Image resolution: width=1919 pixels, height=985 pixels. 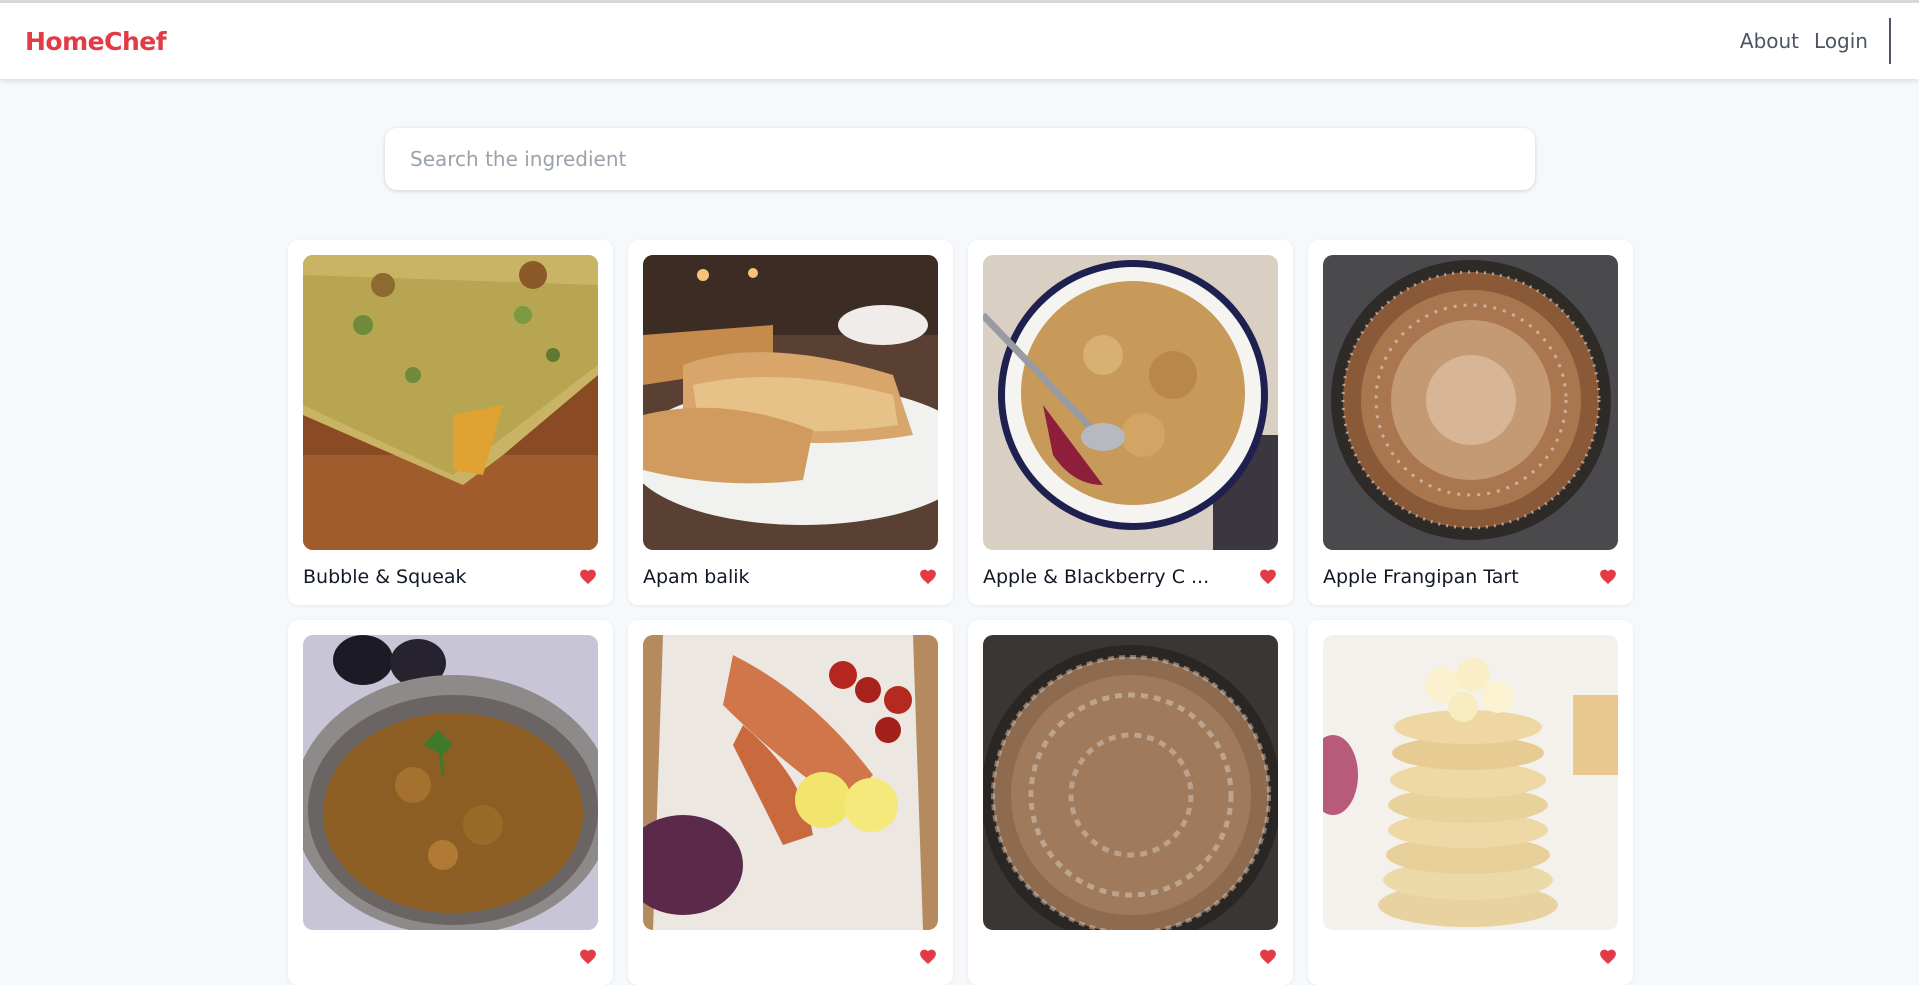 I want to click on recipe-card-footer: Bubble & Squeak, so click(x=450, y=575).